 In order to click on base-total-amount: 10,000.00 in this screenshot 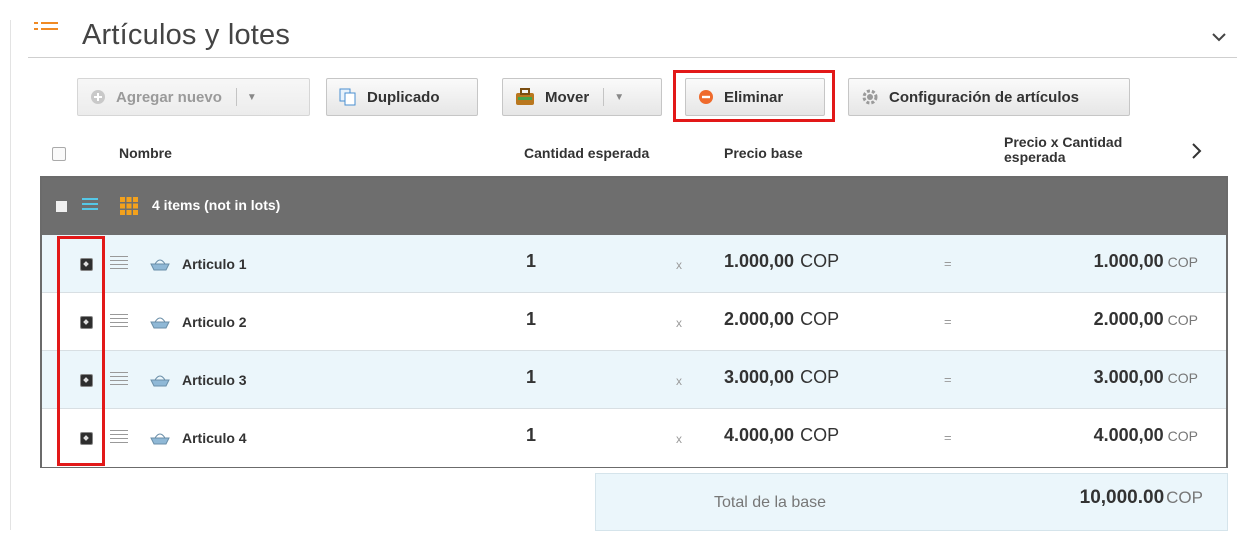, I will do `click(1122, 497)`.